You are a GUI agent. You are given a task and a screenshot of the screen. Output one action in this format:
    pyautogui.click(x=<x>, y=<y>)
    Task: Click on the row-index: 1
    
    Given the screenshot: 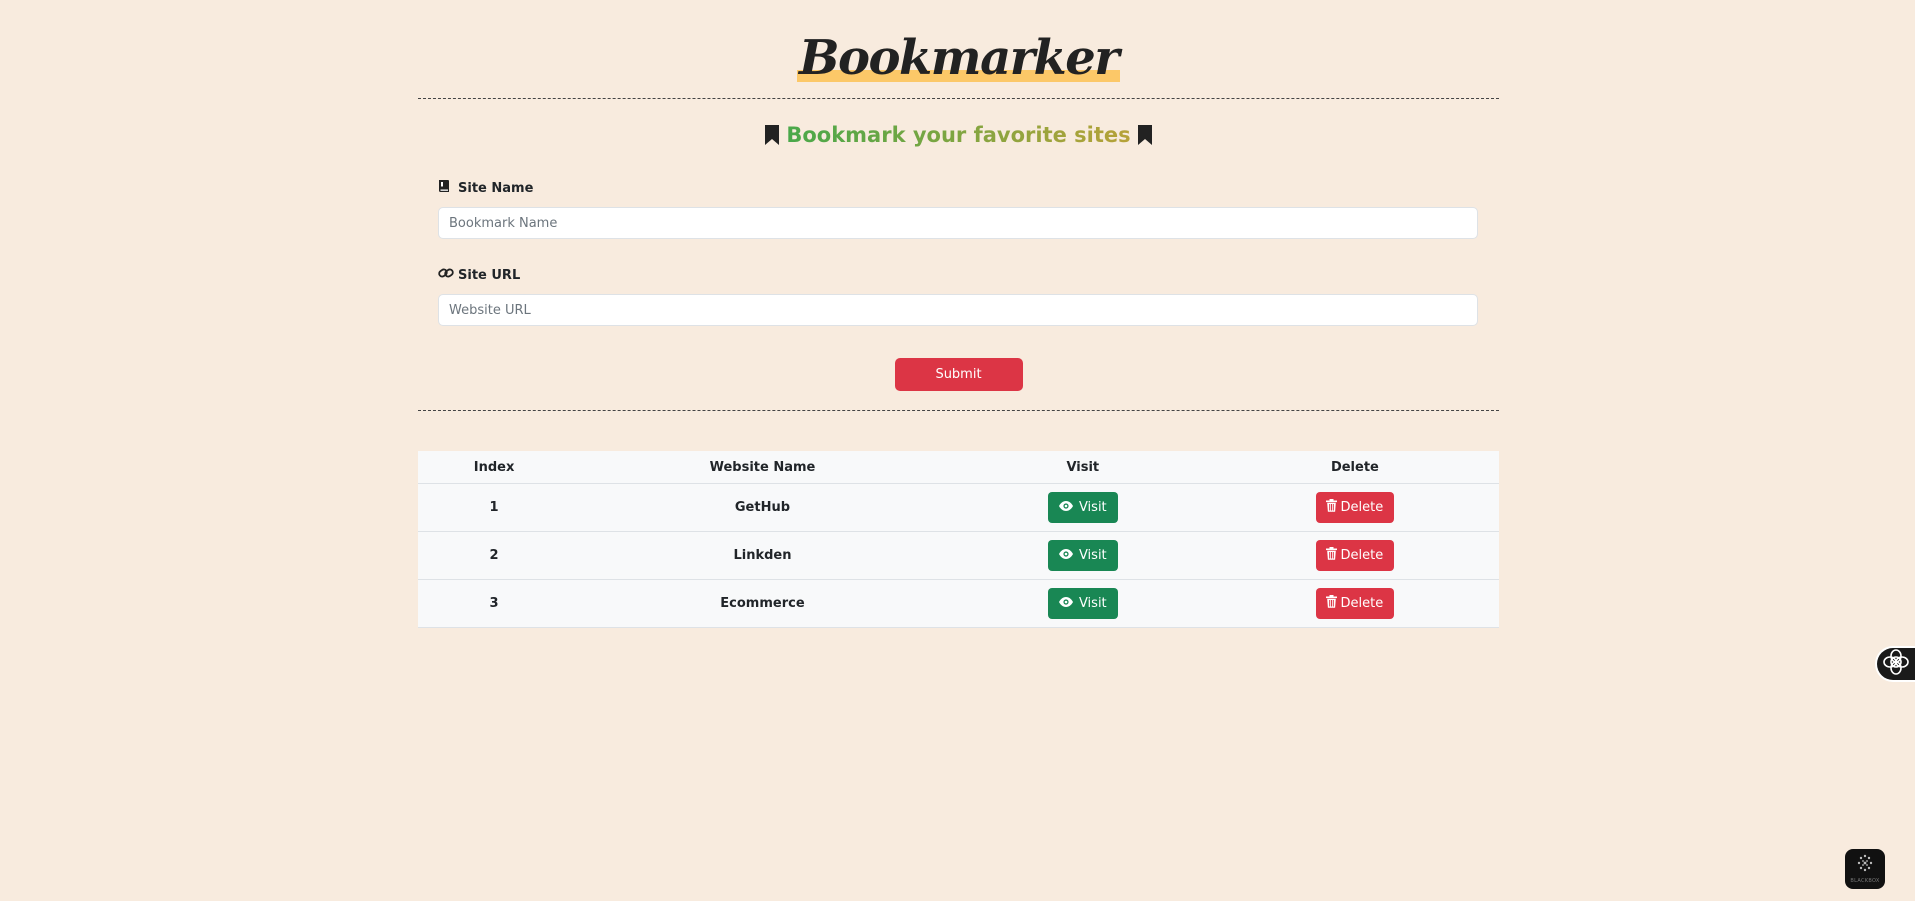 What is the action you would take?
    pyautogui.click(x=494, y=507)
    